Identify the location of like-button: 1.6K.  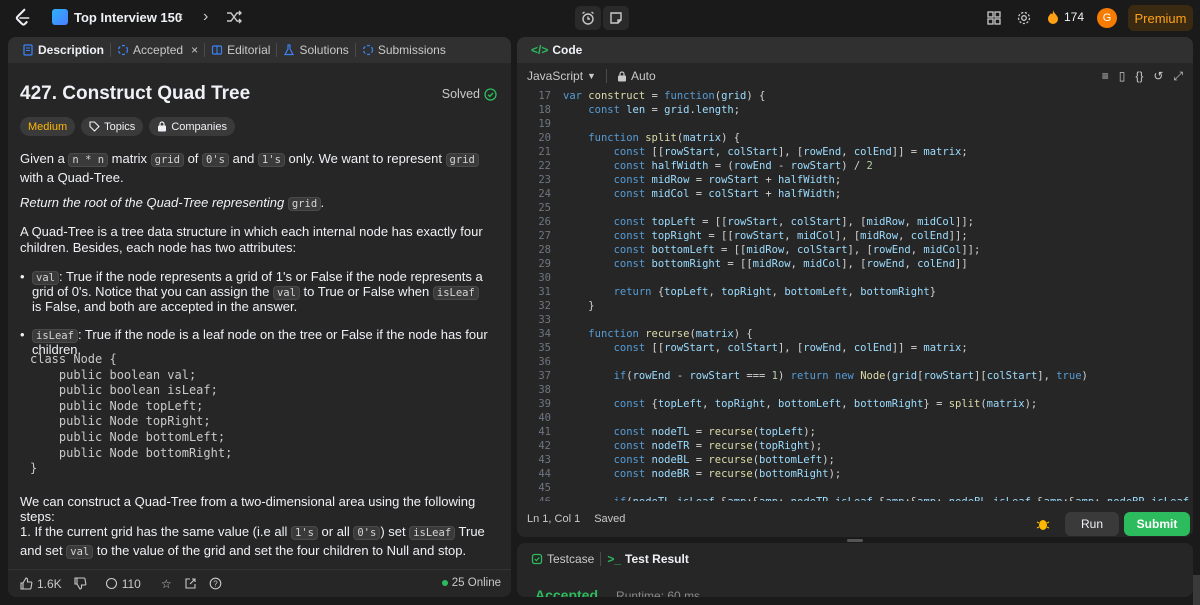
(41, 584).